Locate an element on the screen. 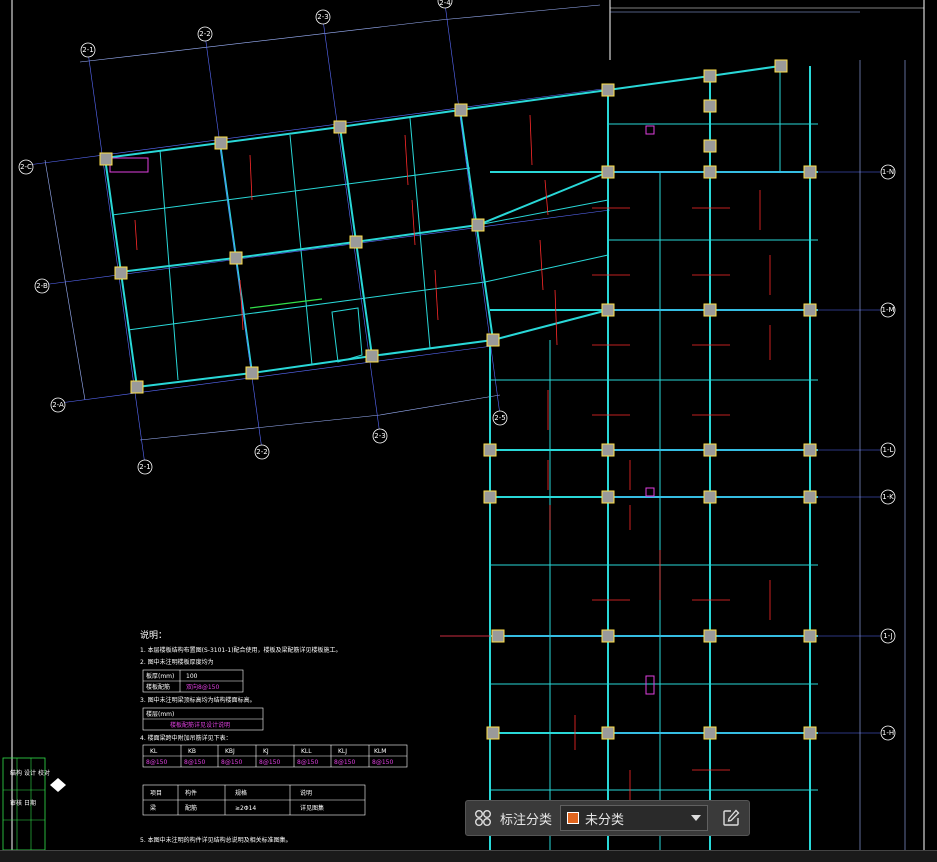 This screenshot has height=862, width=937. note-line: 1. 本层楼板结构布置图(S-3101-1)配合使用，楼板及梁配筋详见楼板施工。 is located at coordinates (241, 650).